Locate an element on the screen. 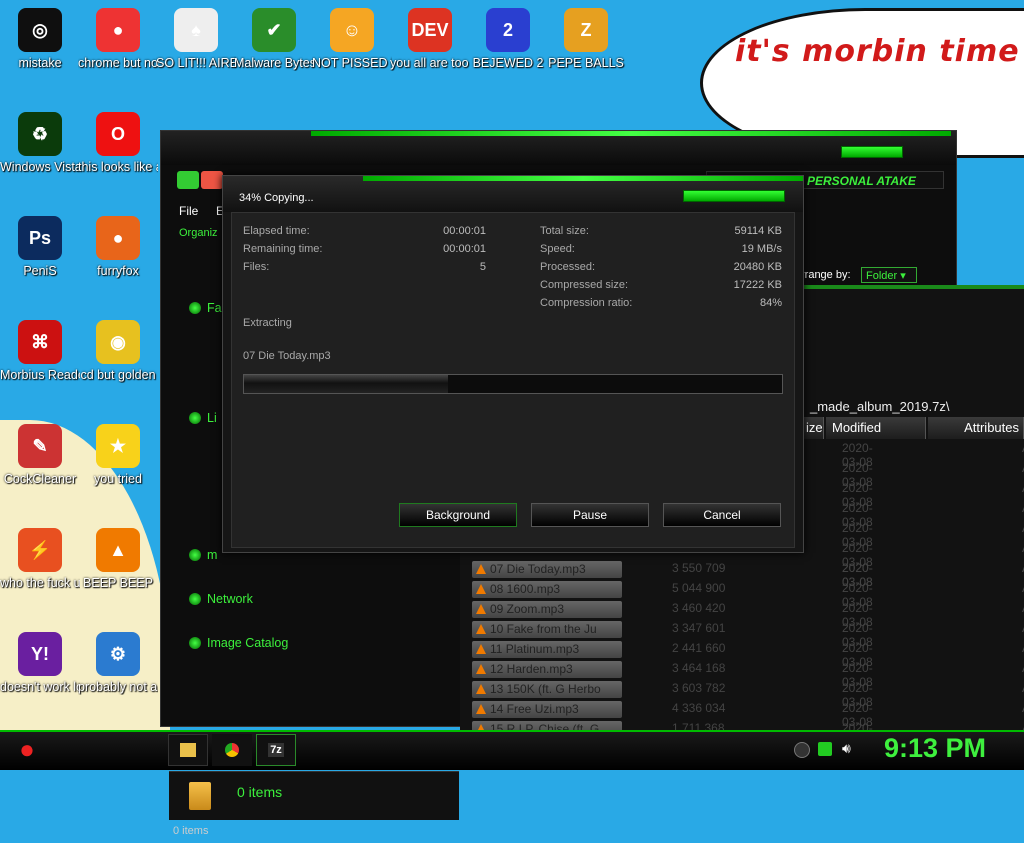 The width and height of the screenshot is (1024, 843). desktop-icon-morbiusreader: ⌘ Morbius Reader is located at coordinates (40, 351).